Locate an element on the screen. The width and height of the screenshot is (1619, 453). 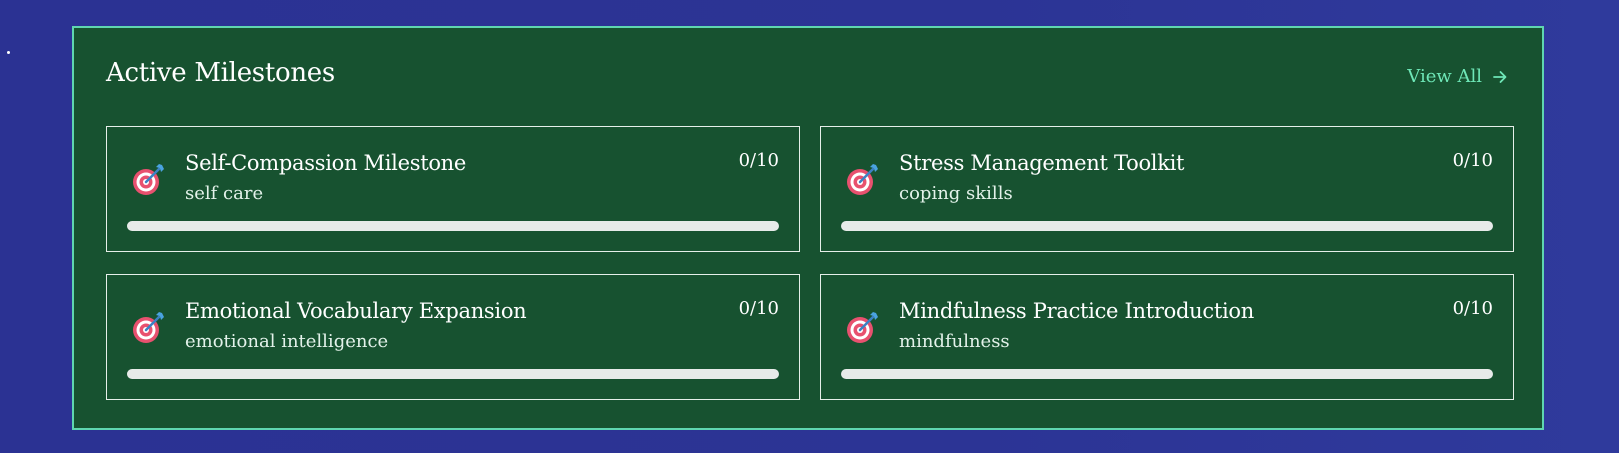
milestone-title: Mindfulness Practice Introduction is located at coordinates (1076, 311).